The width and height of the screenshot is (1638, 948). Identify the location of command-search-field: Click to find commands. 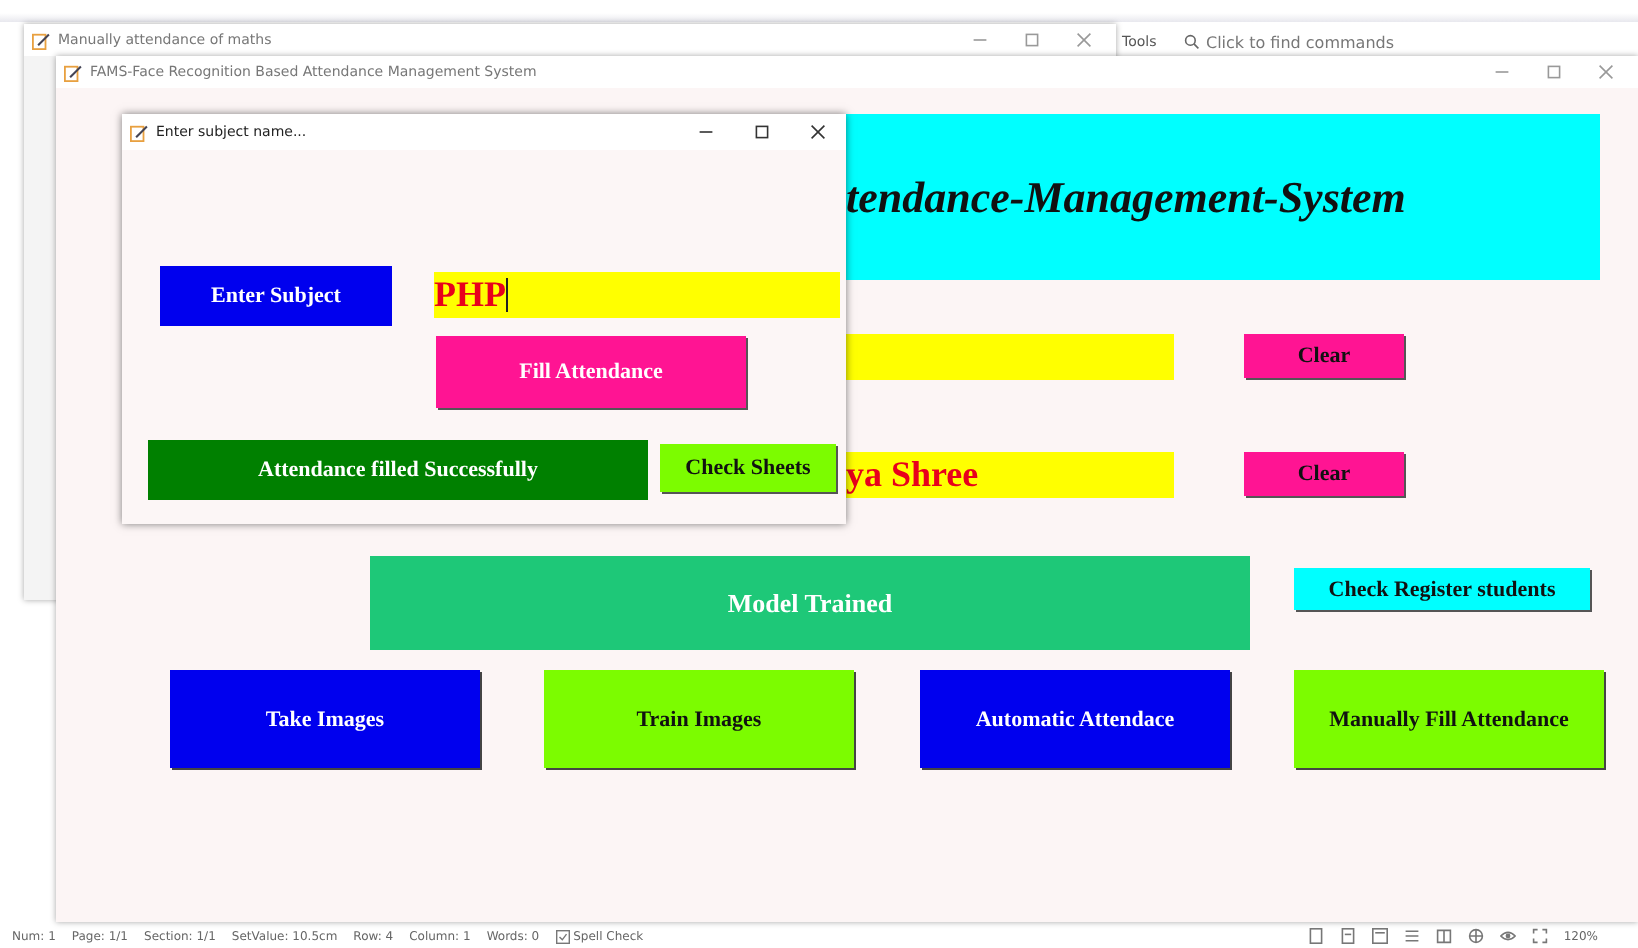
(1314, 42).